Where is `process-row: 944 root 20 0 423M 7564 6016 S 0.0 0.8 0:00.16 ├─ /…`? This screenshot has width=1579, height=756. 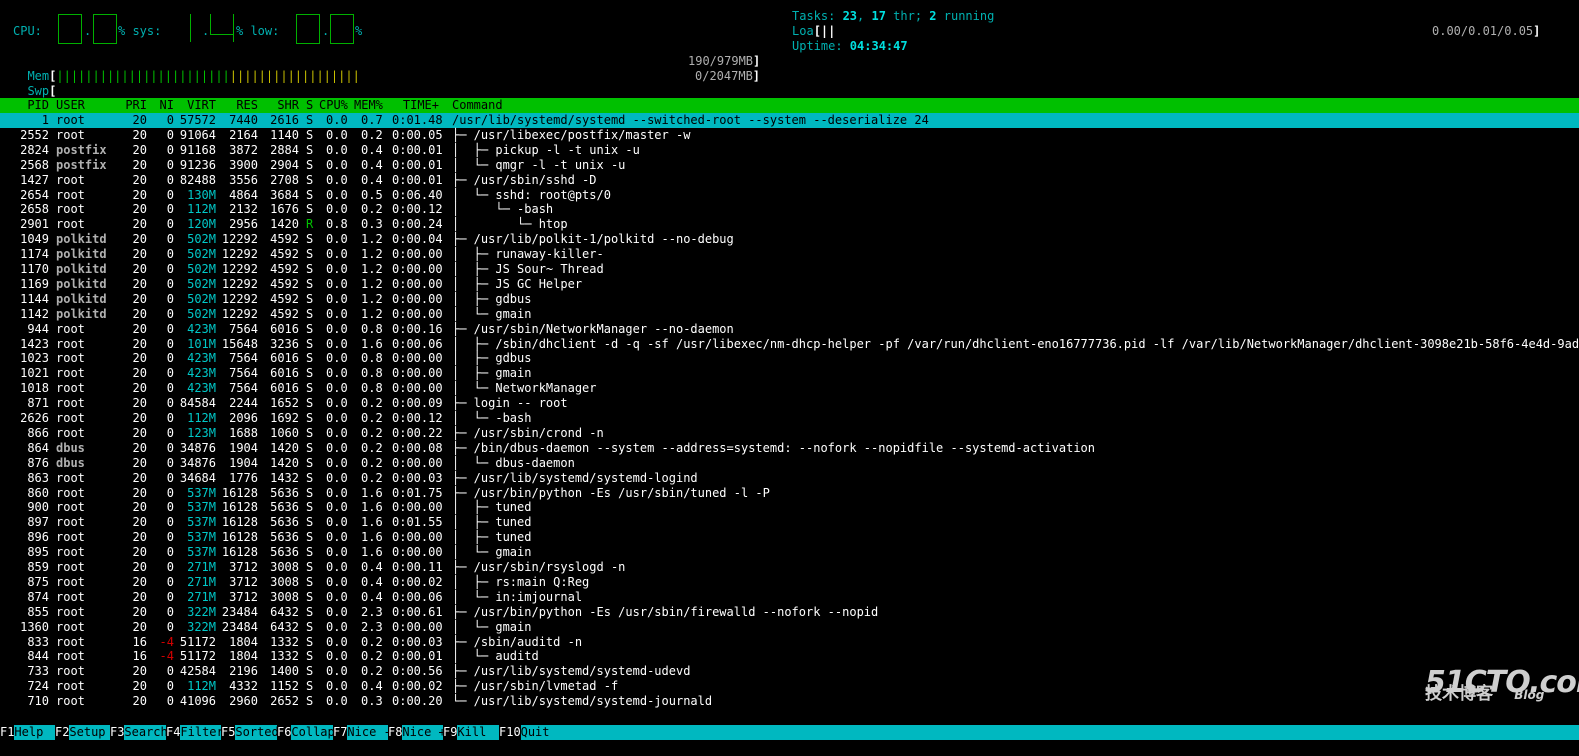 process-row: 944 root 20 0 423M 7564 6016 S 0.0 0.8 0:00.16 ├─ /… is located at coordinates (789, 329).